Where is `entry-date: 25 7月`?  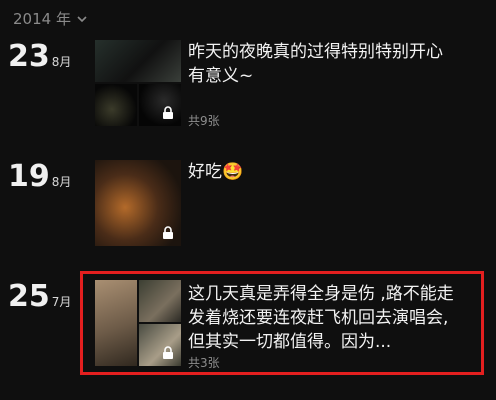 entry-date: 25 7月 is located at coordinates (39, 297).